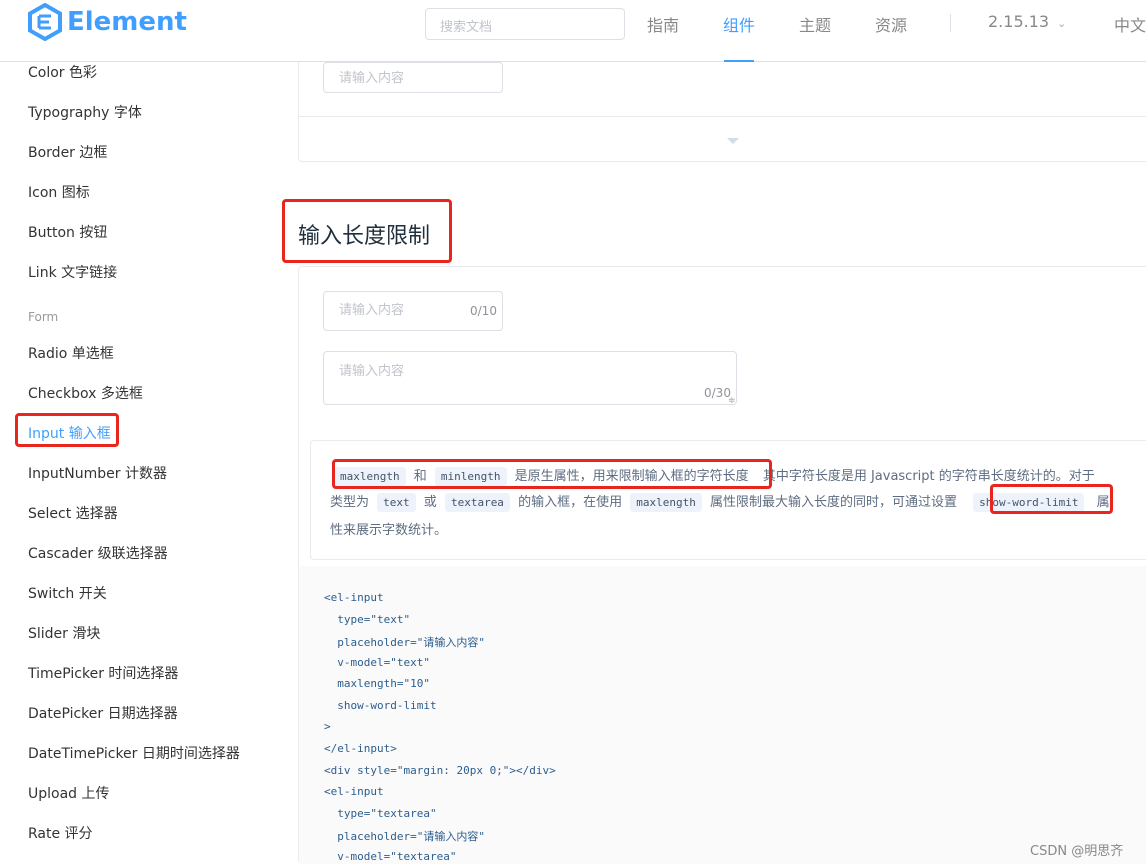  What do you see at coordinates (43, 317) in the screenshot?
I see `sidebar-group-form: Form` at bounding box center [43, 317].